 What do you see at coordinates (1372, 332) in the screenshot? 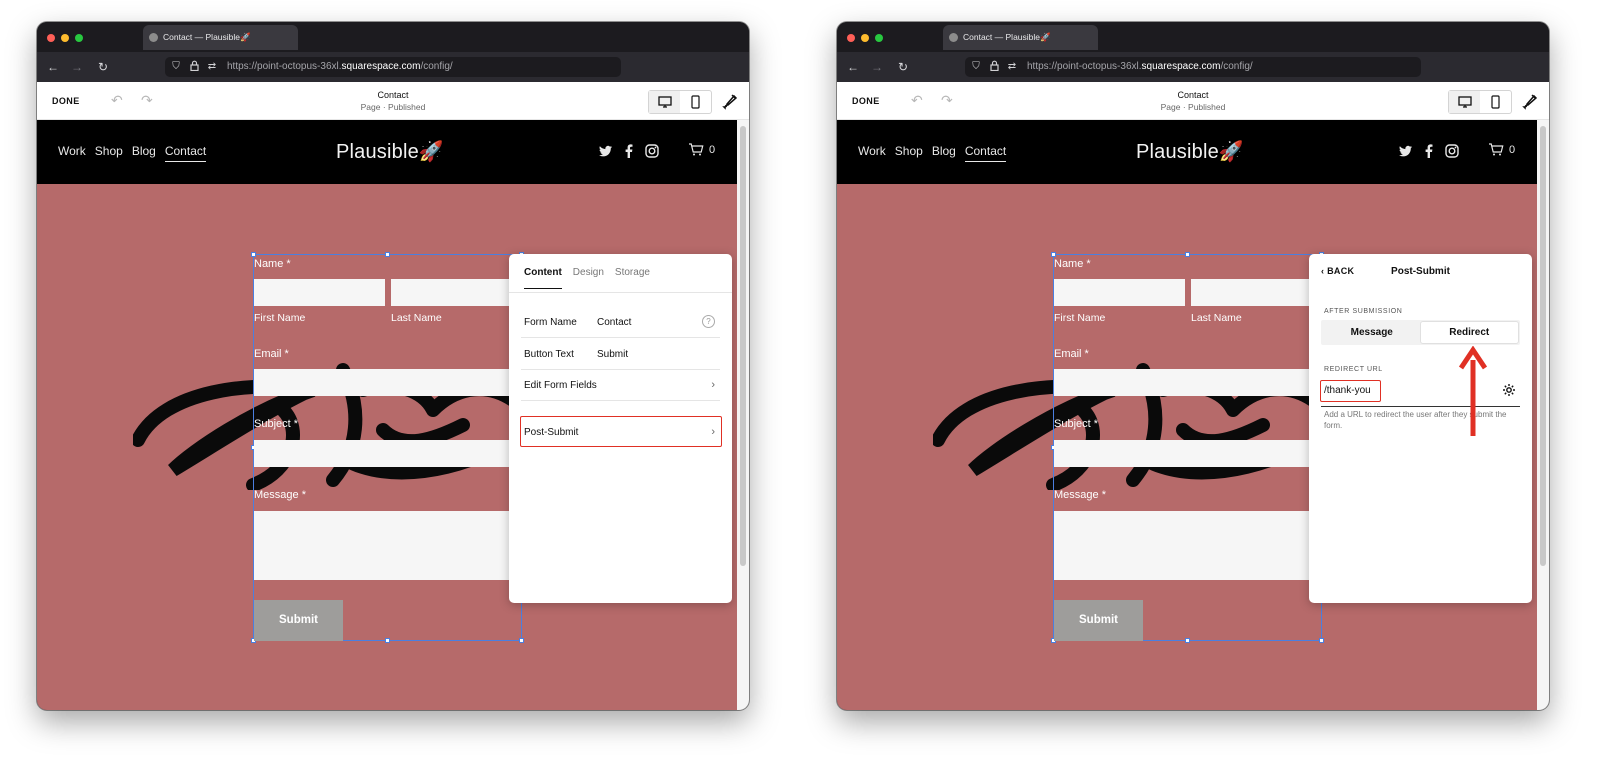
I see `message-option: Message` at bounding box center [1372, 332].